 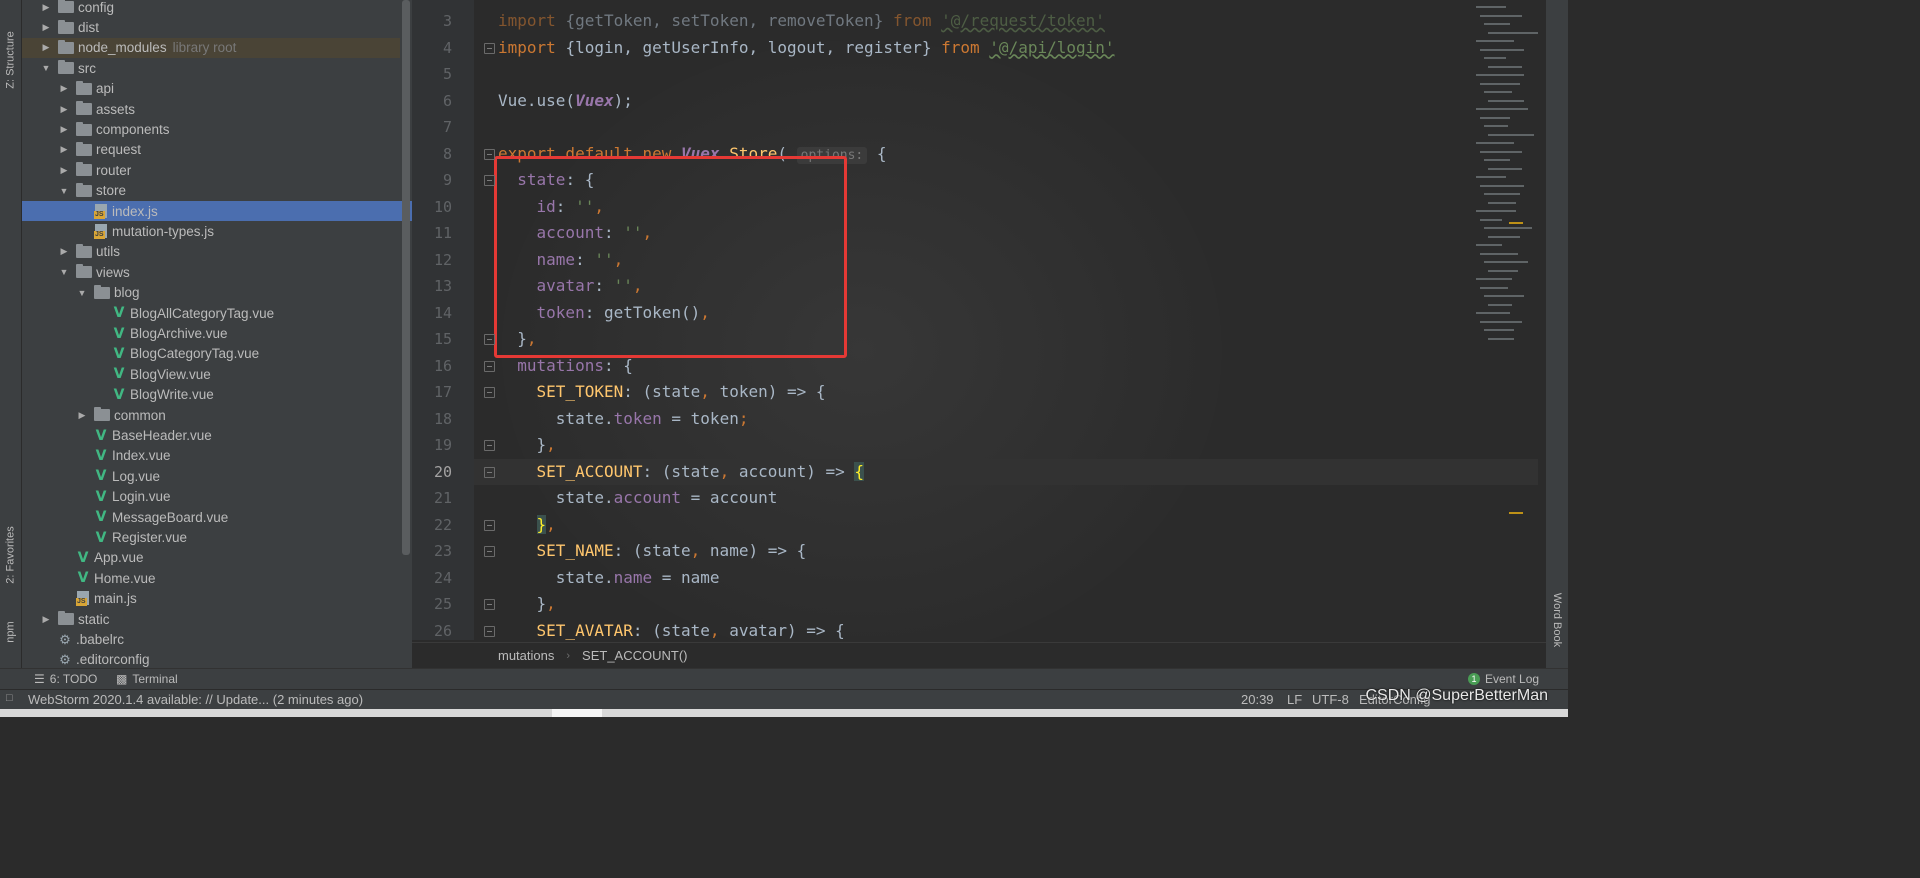 What do you see at coordinates (1503, 679) in the screenshot?
I see `event-log-button: 1 Event Log` at bounding box center [1503, 679].